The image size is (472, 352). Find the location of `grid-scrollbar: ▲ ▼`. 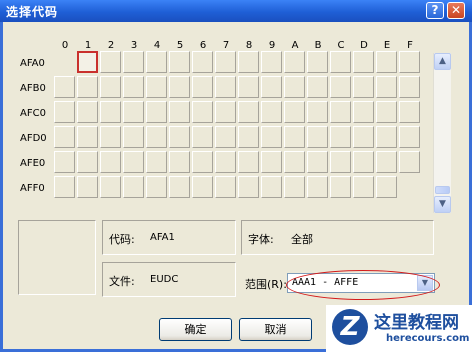

grid-scrollbar: ▲ ▼ is located at coordinates (442, 133).